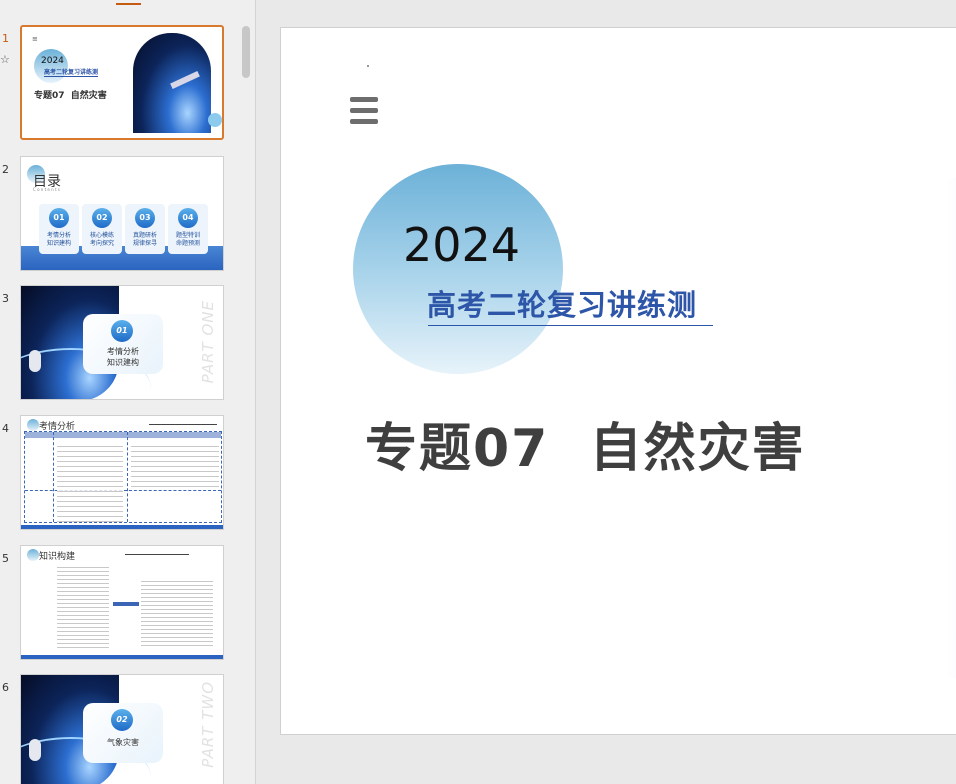  I want to click on section-card: 02 气象灾害, so click(123, 733).